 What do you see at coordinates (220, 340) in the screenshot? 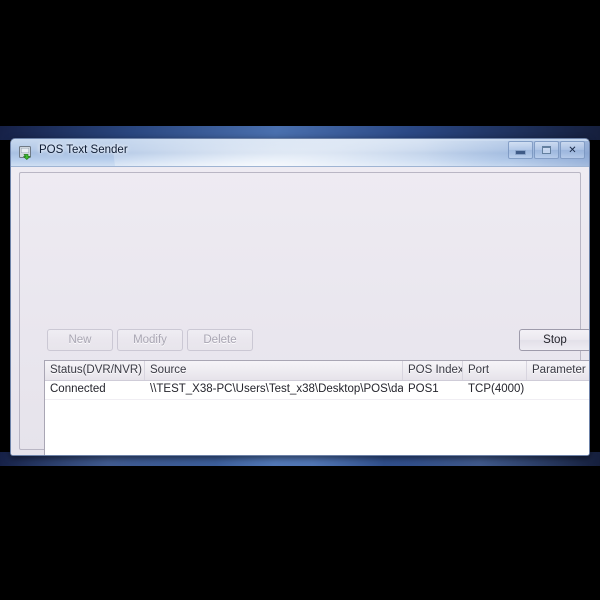
I see `delete-button: Delete` at bounding box center [220, 340].